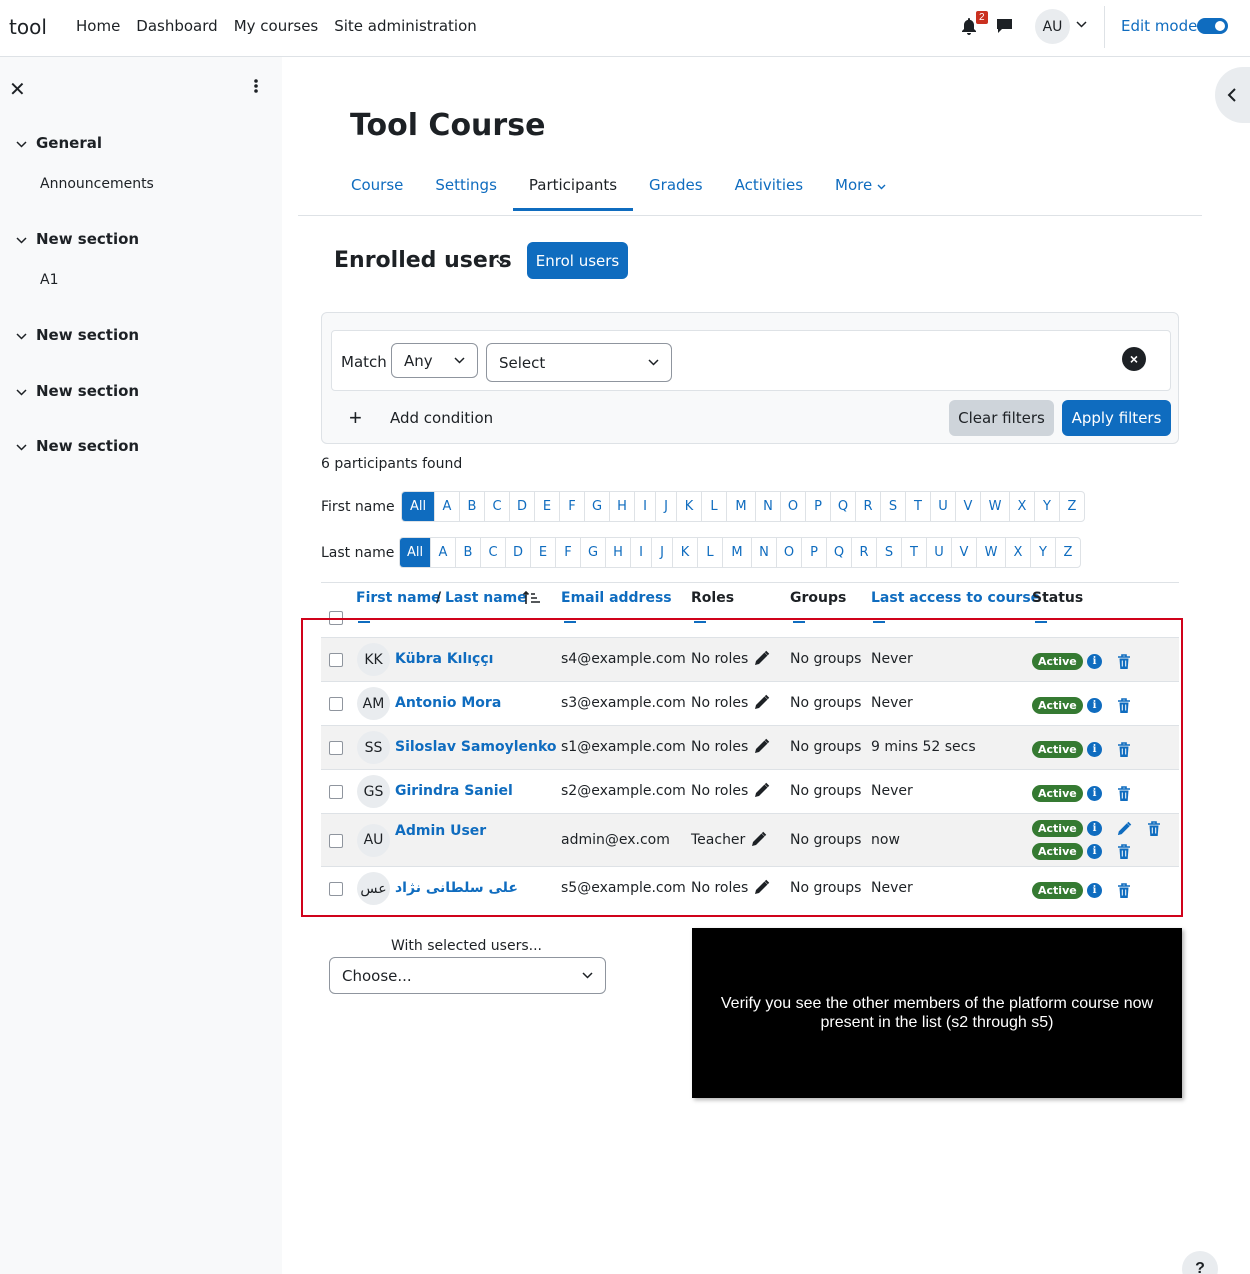  Describe the element at coordinates (521, 506) in the screenshot. I see `first-name-initial-d: D` at that location.